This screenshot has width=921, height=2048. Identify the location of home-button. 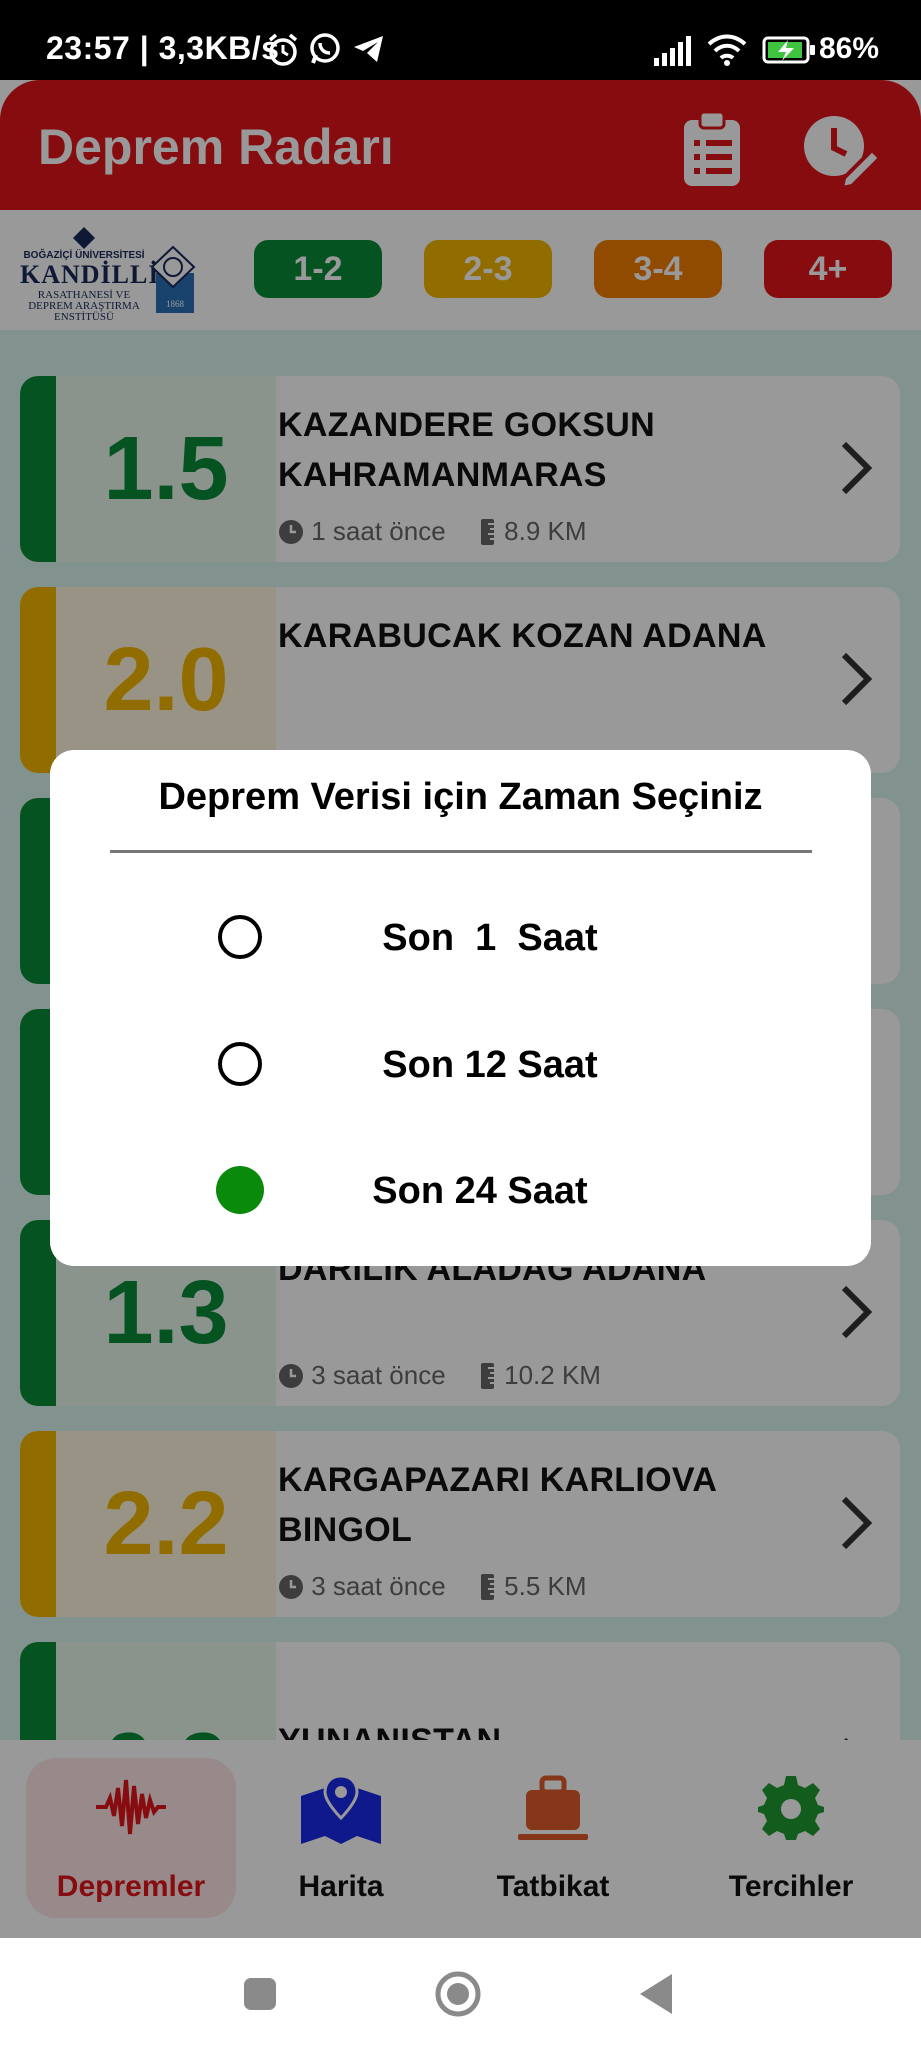
(458, 1994).